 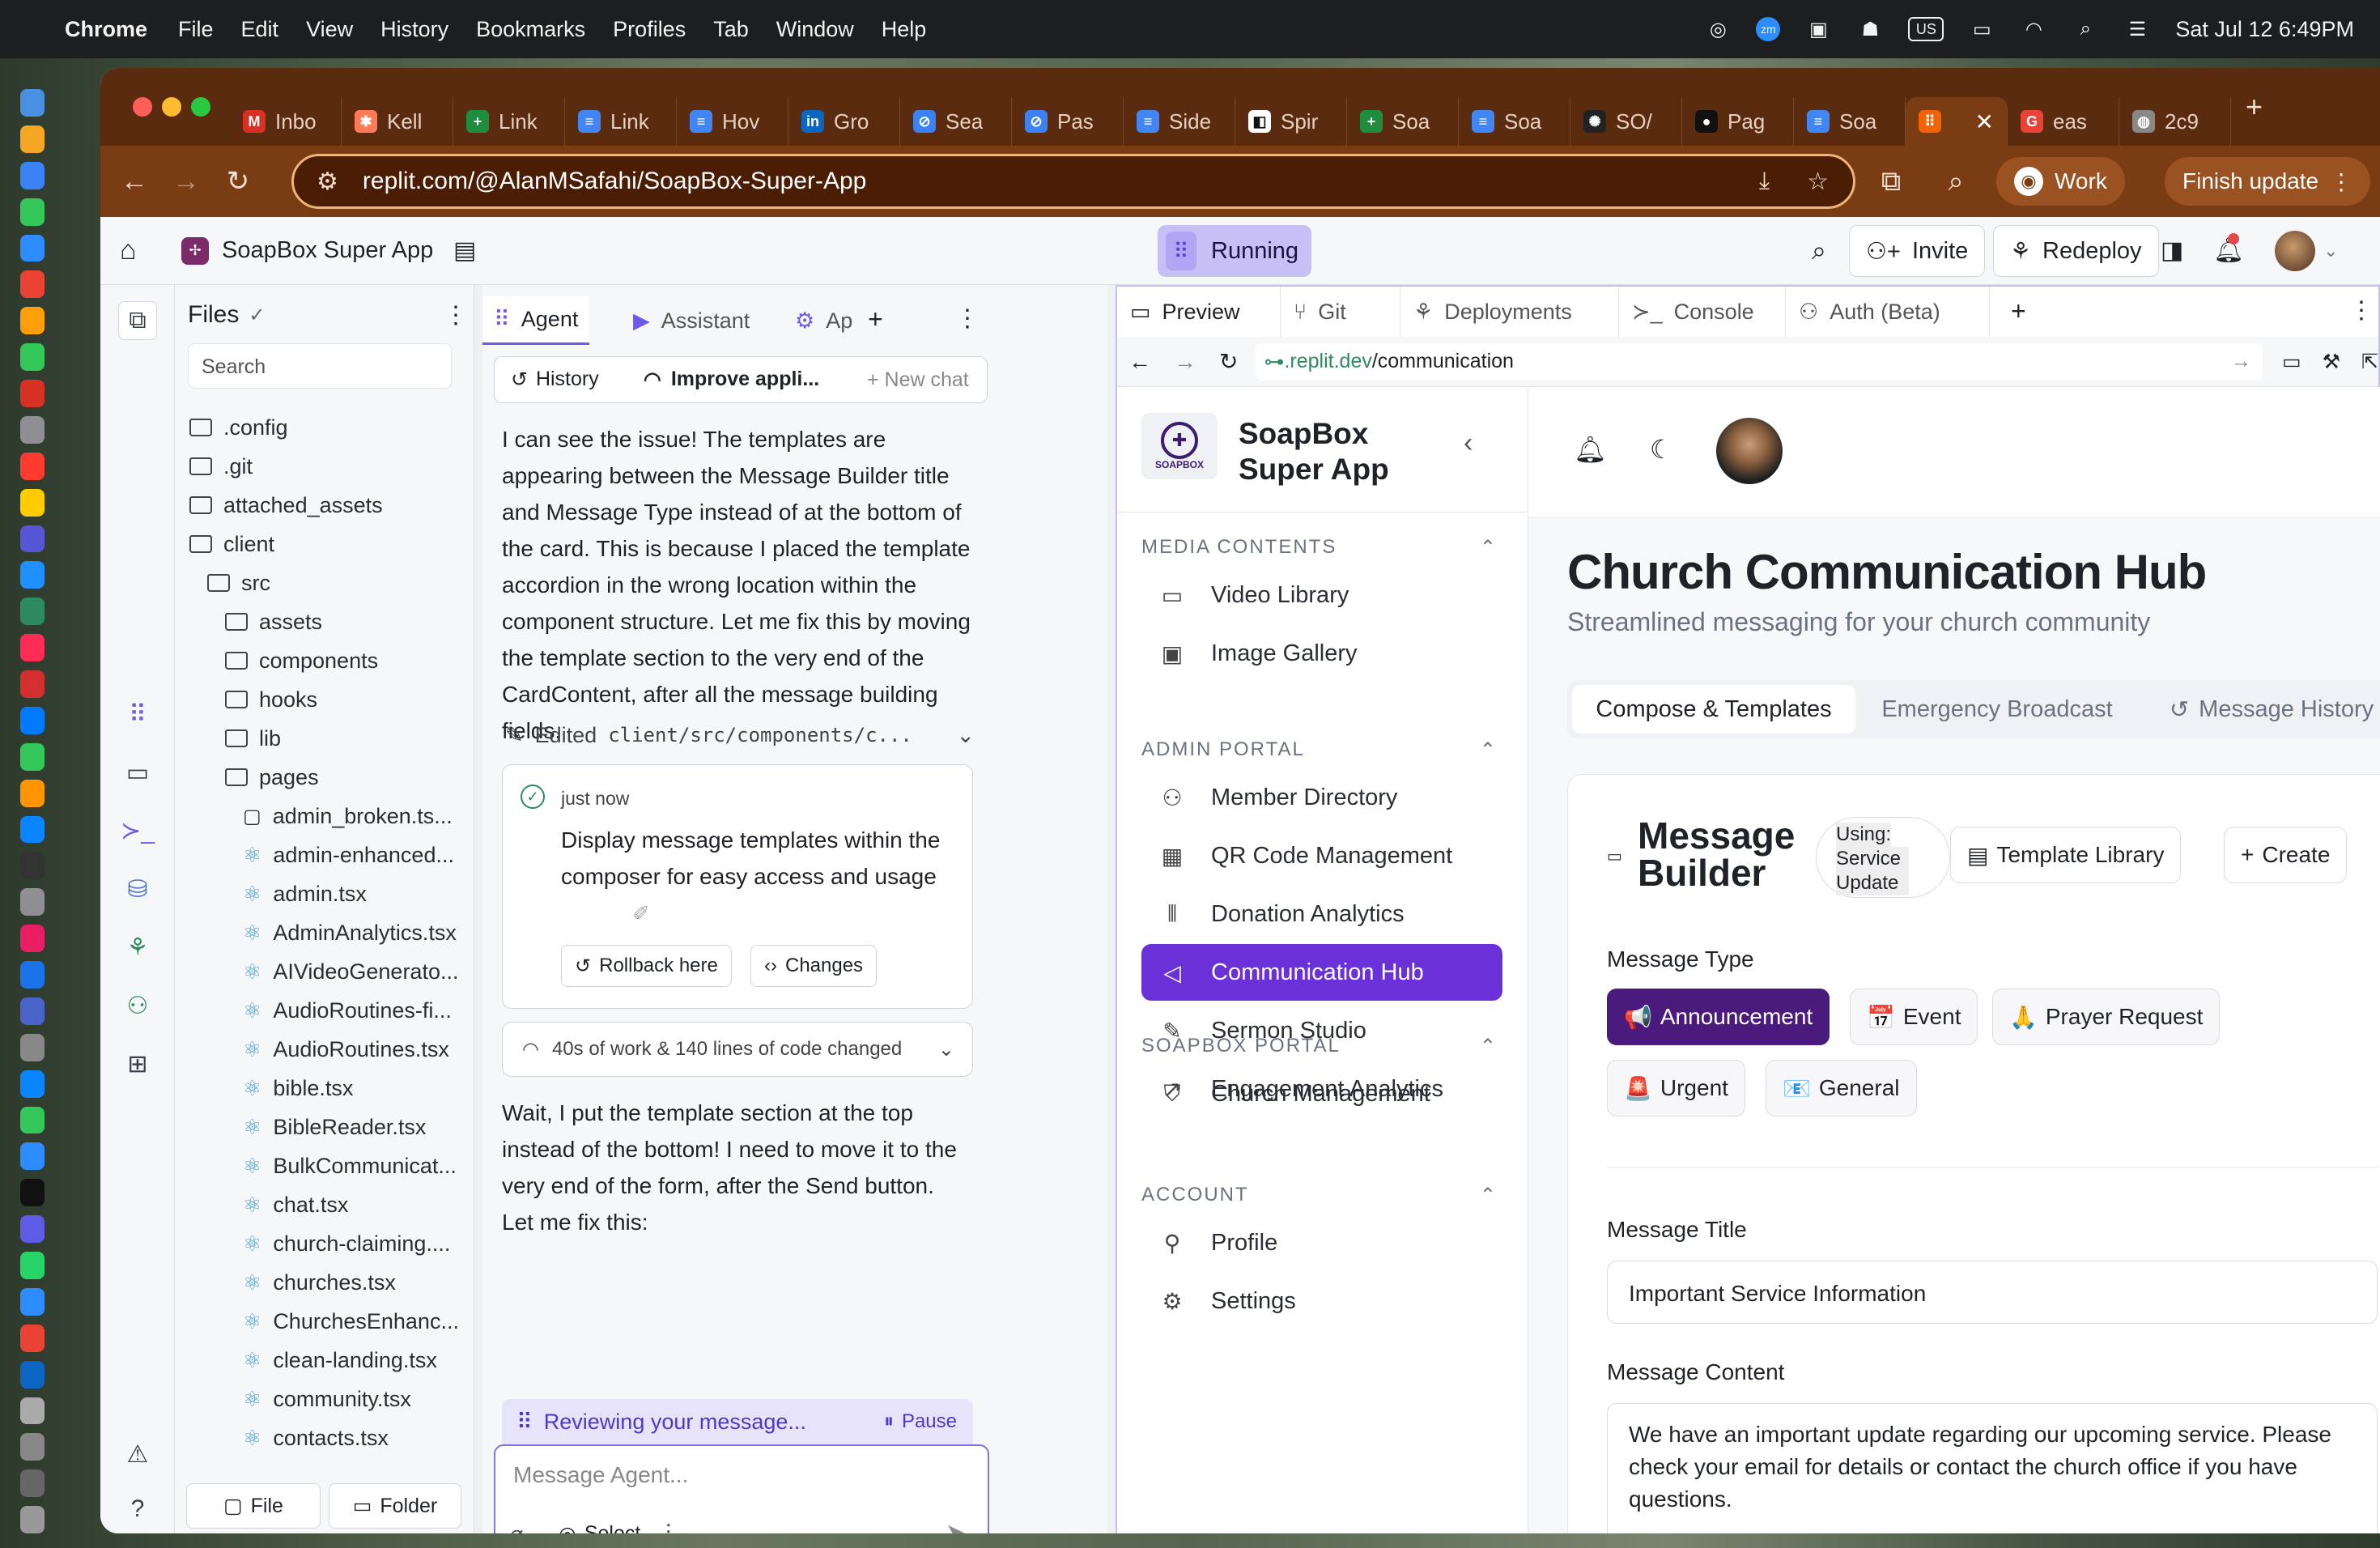 I want to click on split-view-icon: ◨, so click(x=2172, y=251).